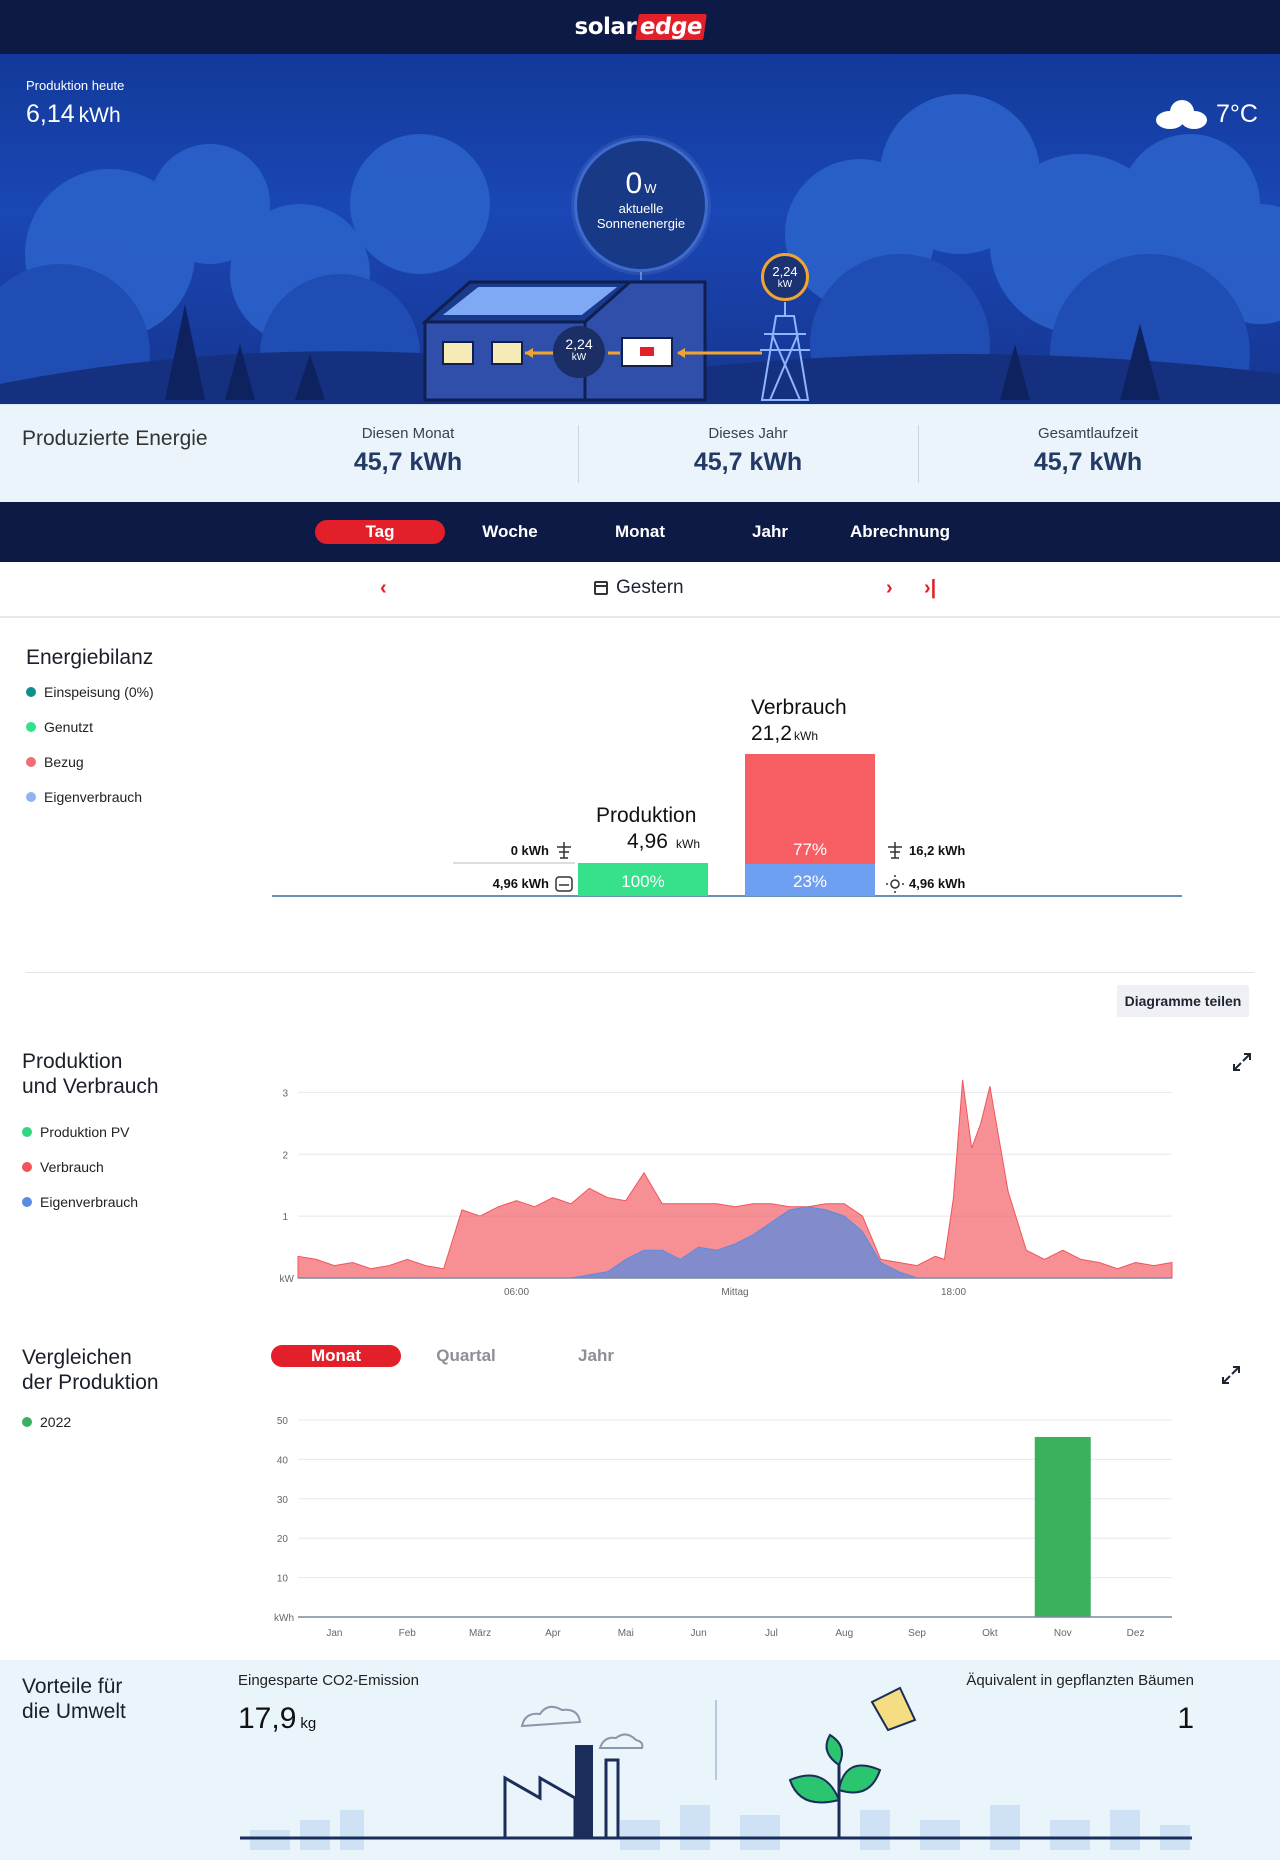  Describe the element at coordinates (73, 114) in the screenshot. I see `production-today-value: 6,14 kWh` at that location.